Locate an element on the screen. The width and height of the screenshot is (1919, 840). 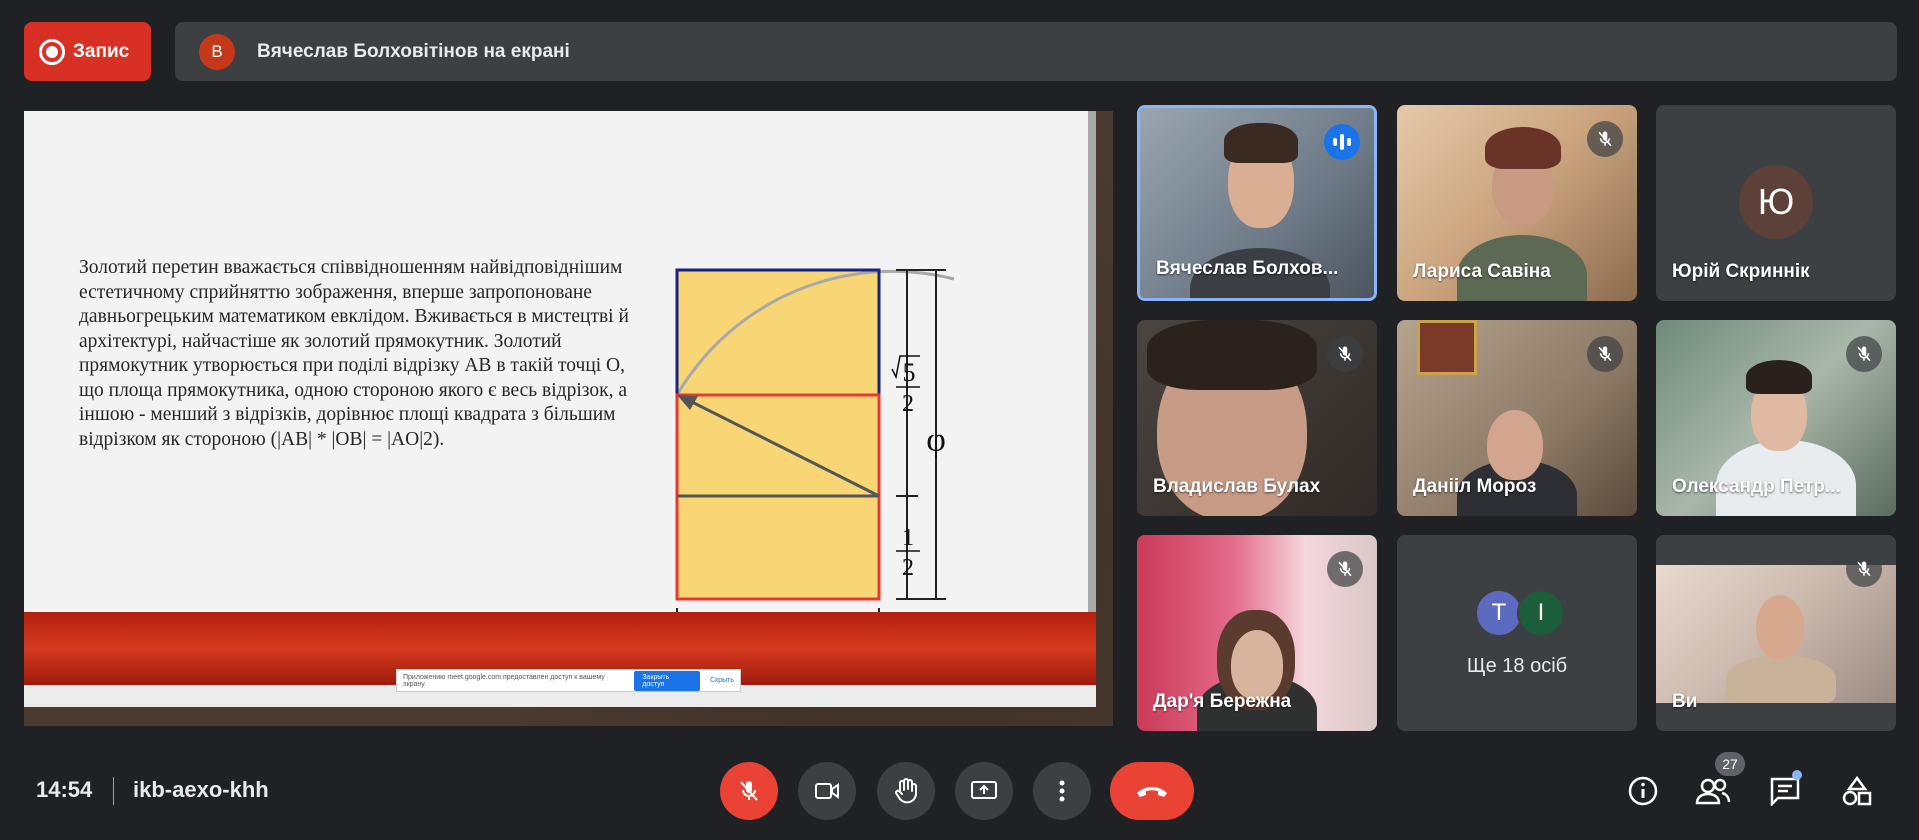
more-participants-tile: T I Ще 18 осіб is located at coordinates (1517, 633).